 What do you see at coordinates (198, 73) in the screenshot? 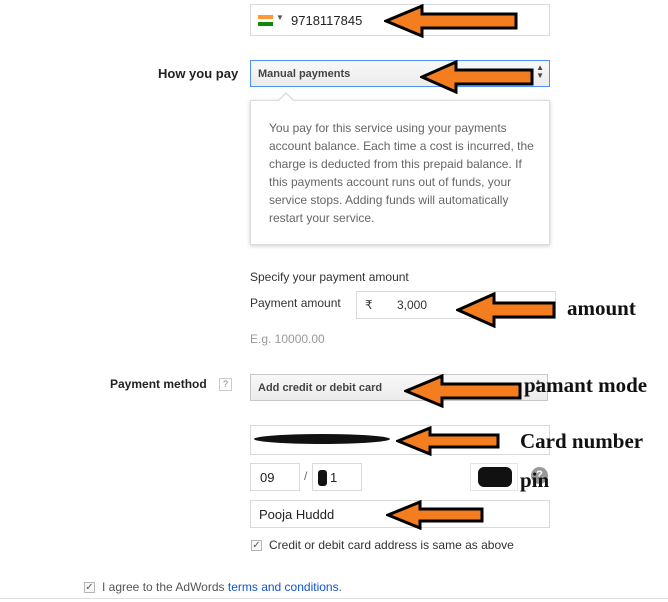
I see `how-you-pay-label: How you pay` at bounding box center [198, 73].